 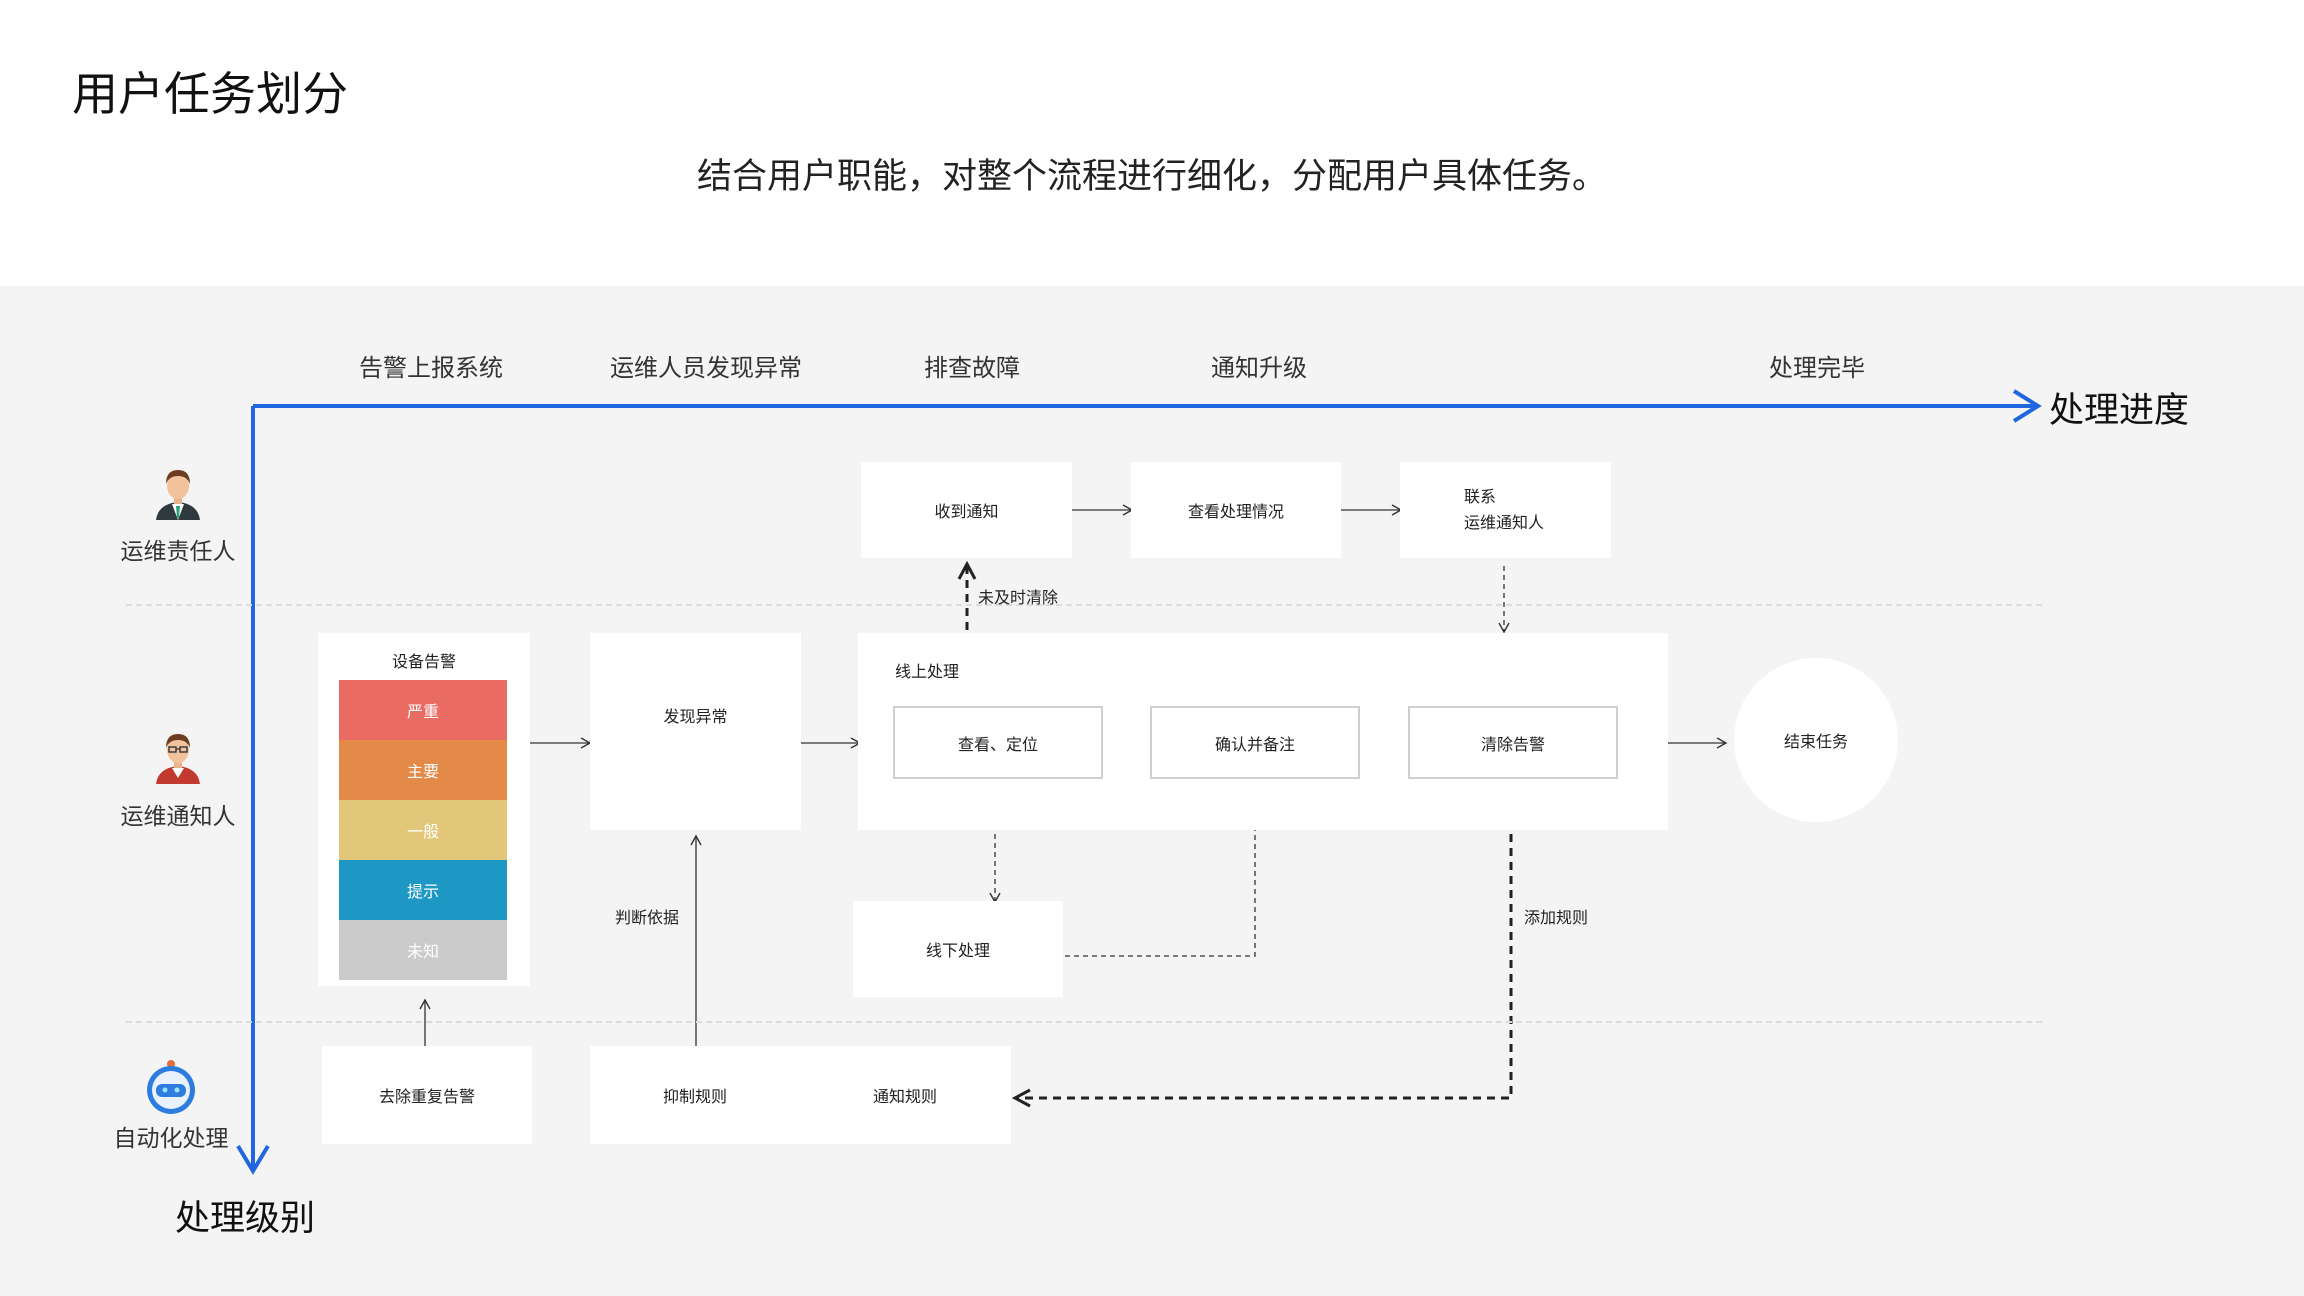 I want to click on role-label-notifier: 运维通知人, so click(x=178, y=817).